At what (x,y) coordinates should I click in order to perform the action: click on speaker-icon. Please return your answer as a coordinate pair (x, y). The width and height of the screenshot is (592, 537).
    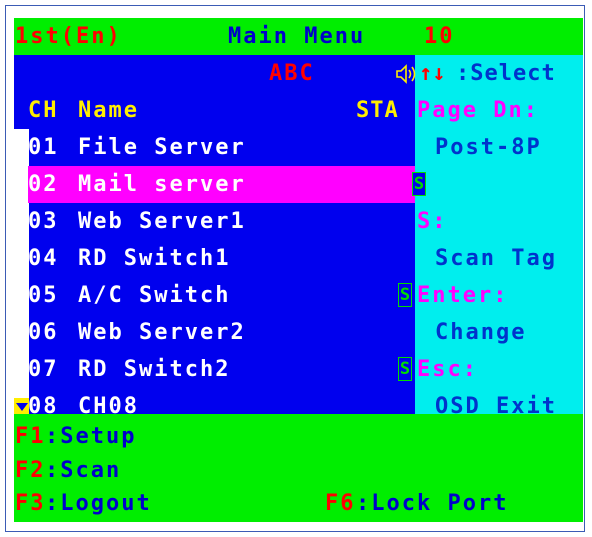
    Looking at the image, I should click on (408, 74).